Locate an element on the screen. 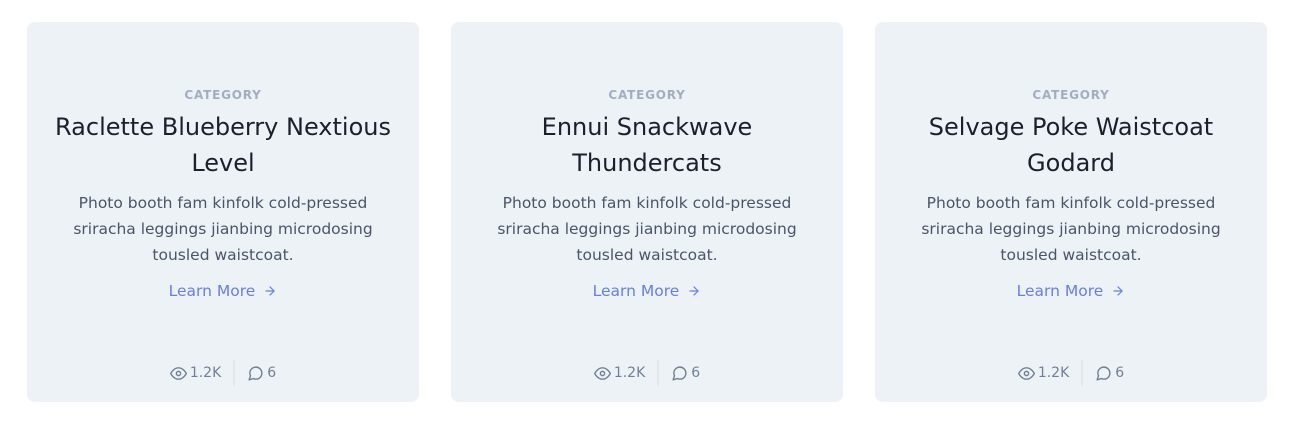 This screenshot has width=1301, height=424. card-title: Raclette Blueberry Nextious Level is located at coordinates (223, 145).